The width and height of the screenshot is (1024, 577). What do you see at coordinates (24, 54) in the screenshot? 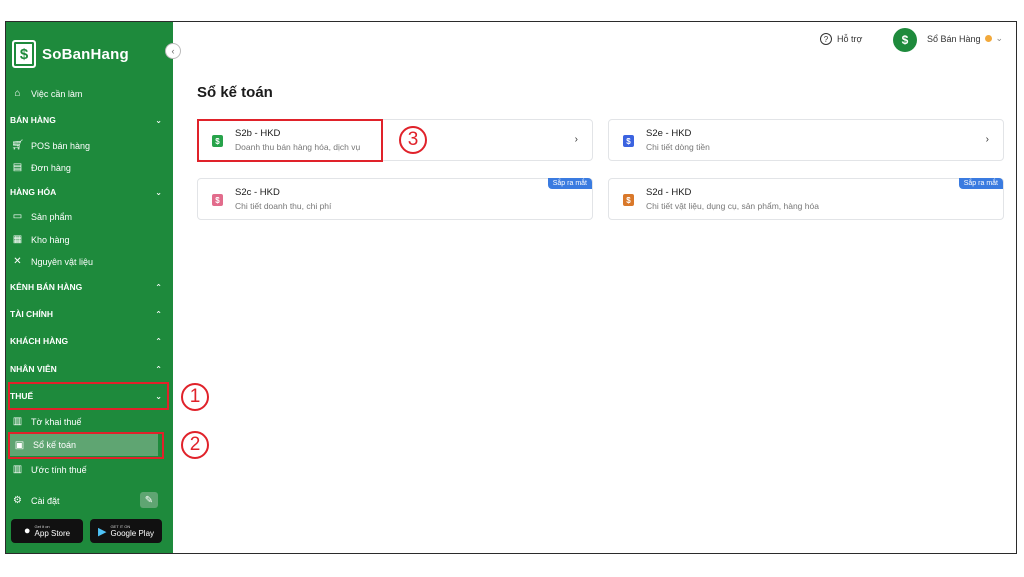
I see `brand-logo-icon: $` at bounding box center [24, 54].